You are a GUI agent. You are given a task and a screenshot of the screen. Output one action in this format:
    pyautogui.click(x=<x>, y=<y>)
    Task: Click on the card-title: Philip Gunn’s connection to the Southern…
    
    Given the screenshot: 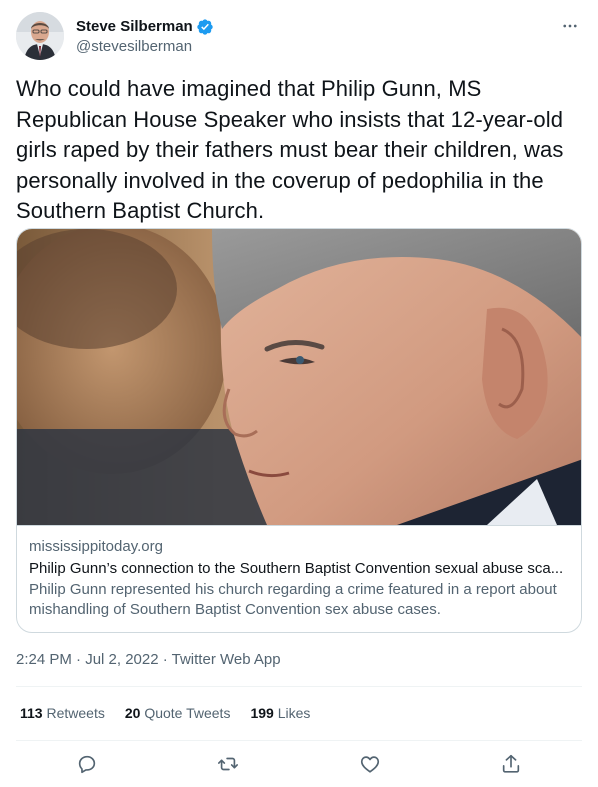 What is the action you would take?
    pyautogui.click(x=299, y=569)
    